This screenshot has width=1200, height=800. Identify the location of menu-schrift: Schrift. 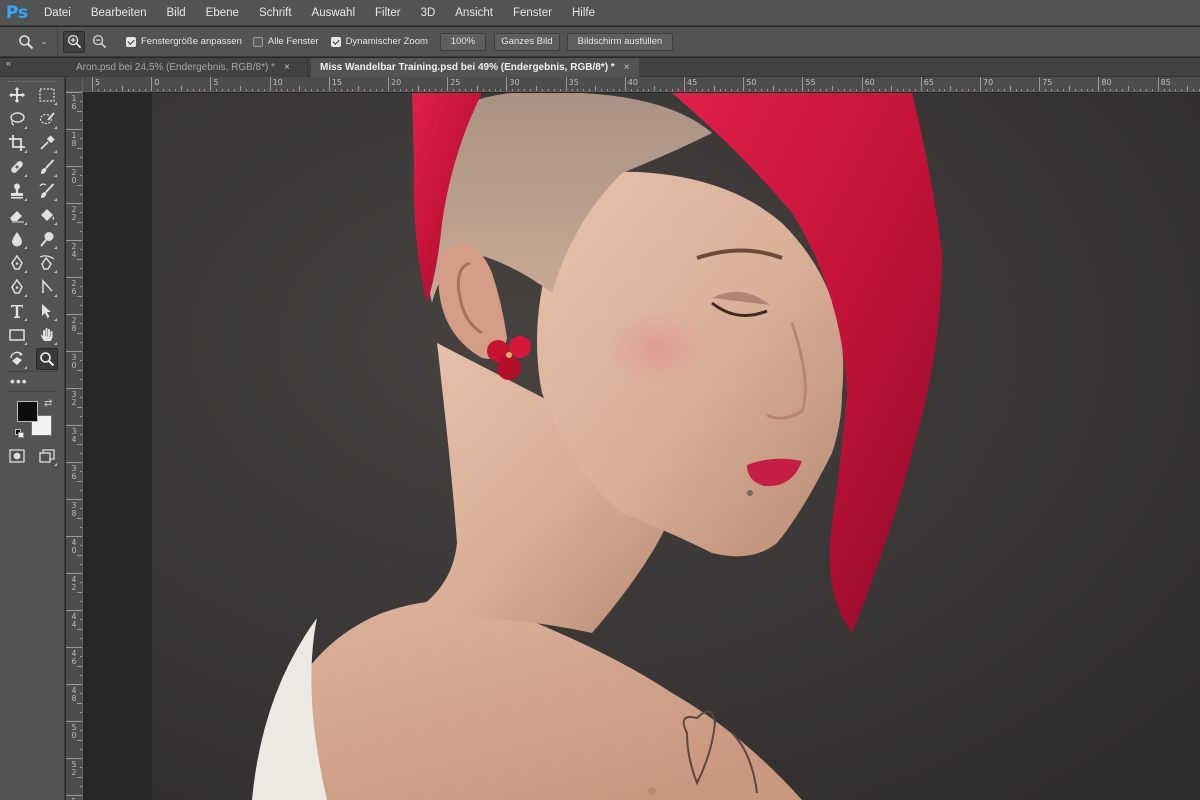
(275, 13).